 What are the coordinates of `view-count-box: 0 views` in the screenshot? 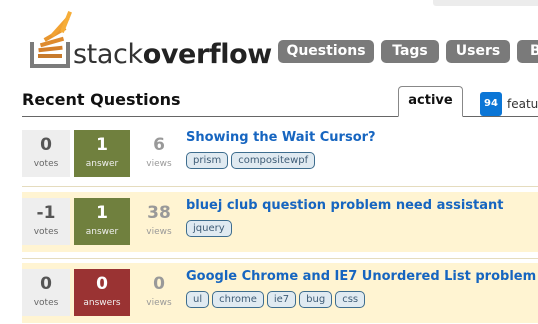 It's located at (159, 292).